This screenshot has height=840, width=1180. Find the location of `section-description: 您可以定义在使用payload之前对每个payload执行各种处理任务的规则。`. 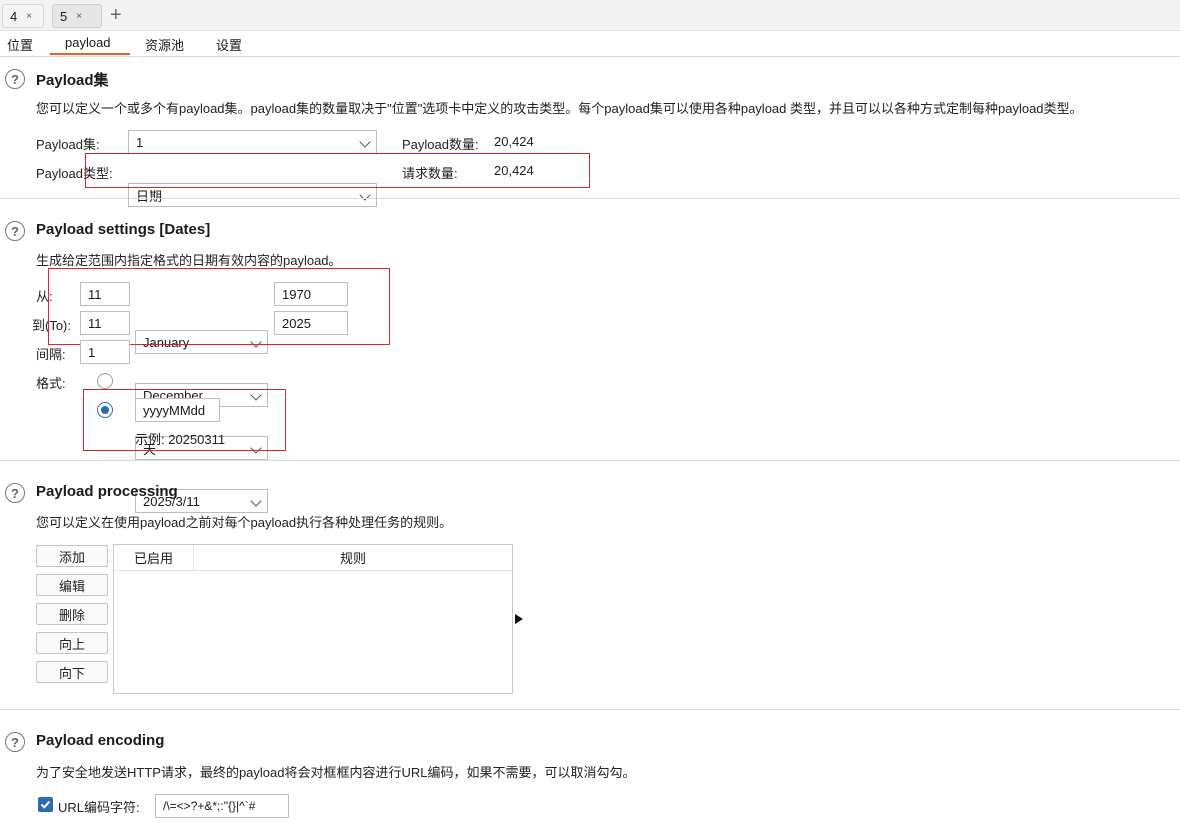

section-description: 您可以定义在使用payload之前对每个payload执行各种处理任务的规则。 is located at coordinates (244, 522).